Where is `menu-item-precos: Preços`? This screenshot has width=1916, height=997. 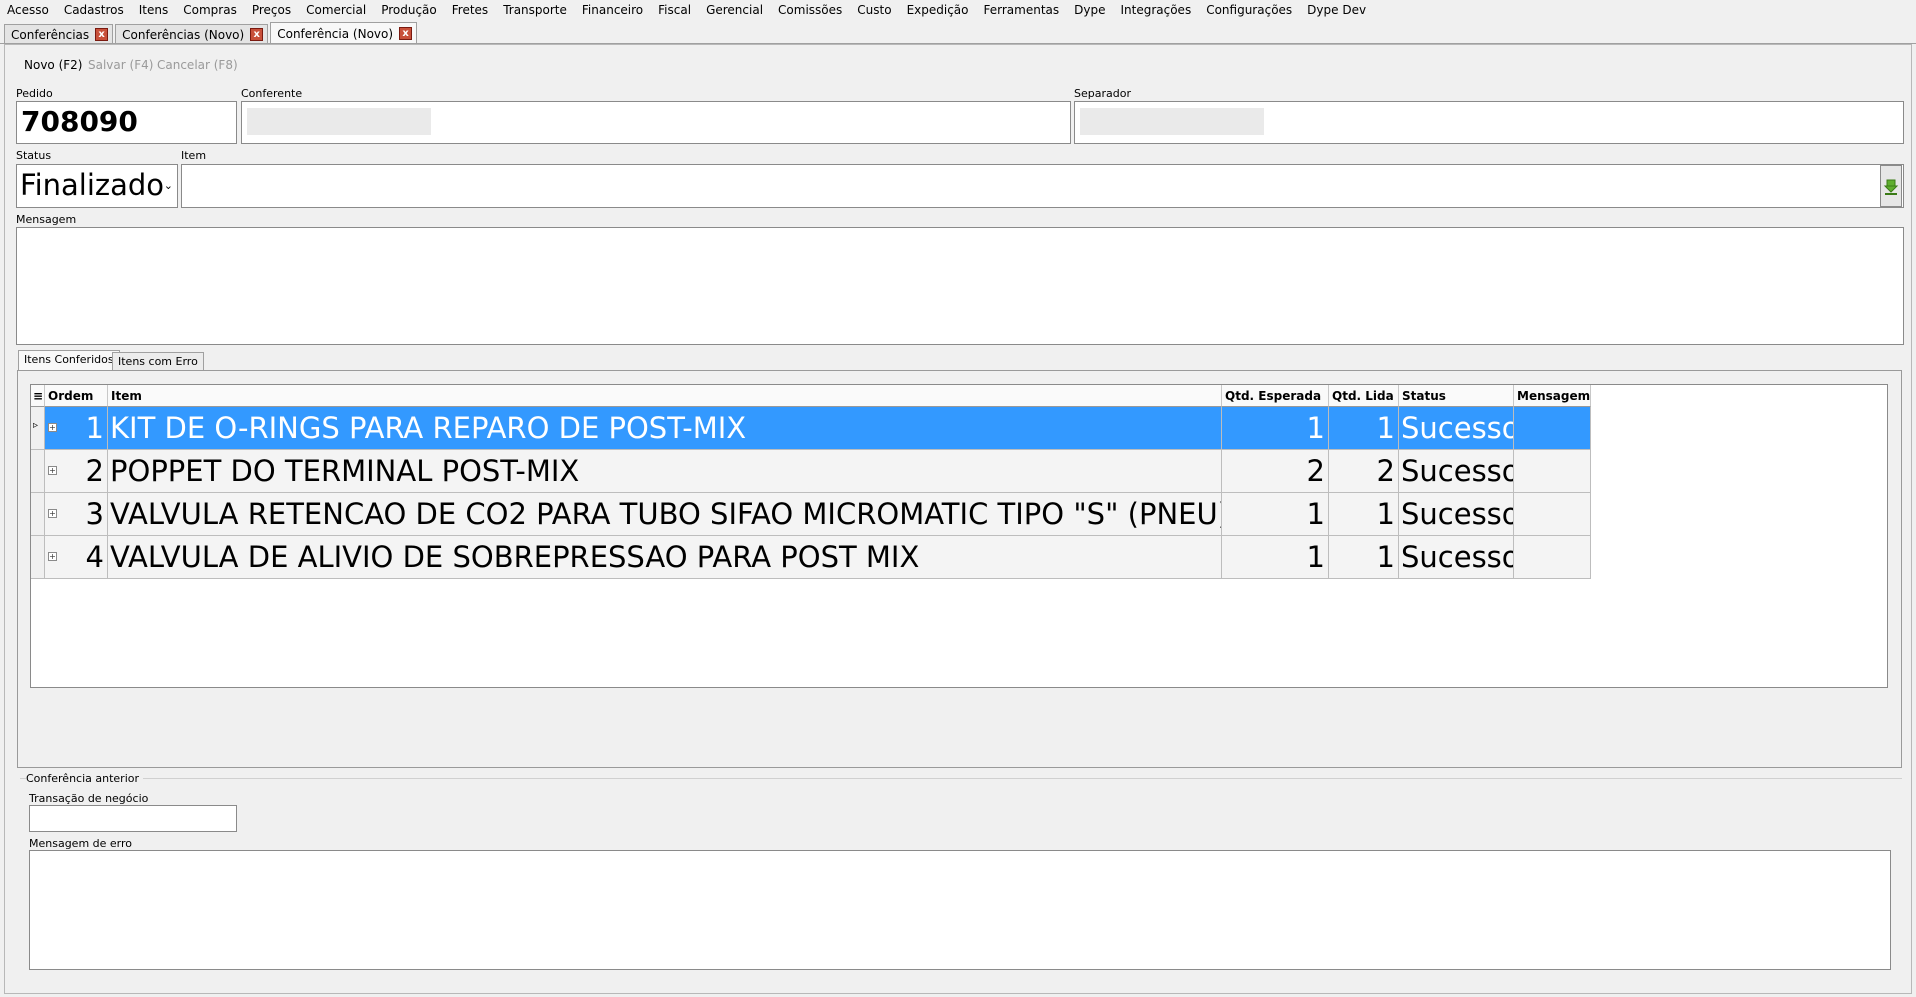
menu-item-precos: Preços is located at coordinates (271, 10).